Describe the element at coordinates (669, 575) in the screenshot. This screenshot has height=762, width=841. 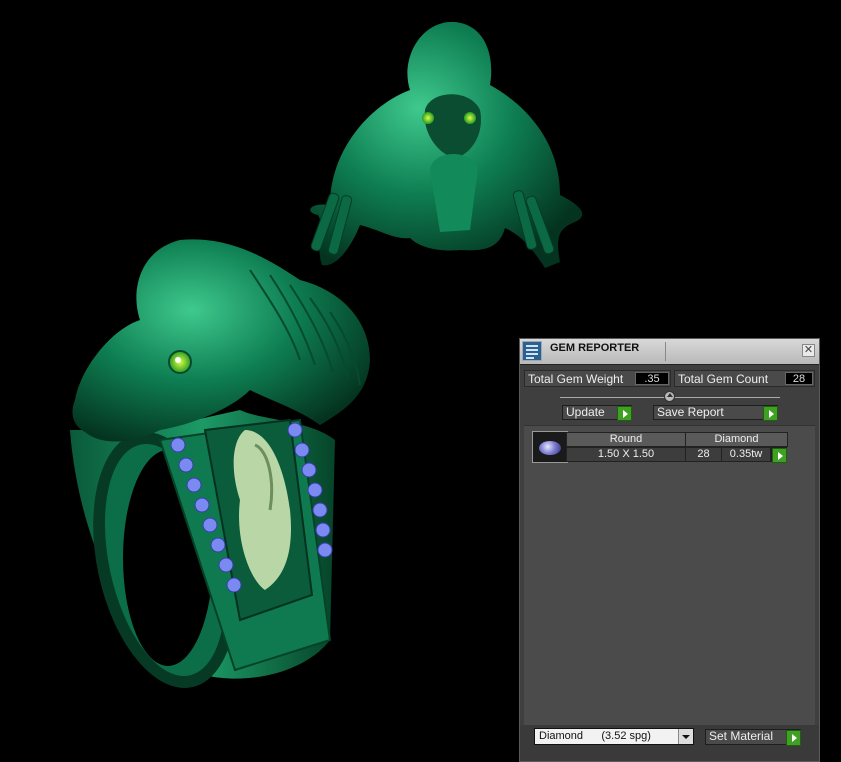
I see `gem-list: Round Diamond 1.50 X 1.50 28 0.35tw` at that location.